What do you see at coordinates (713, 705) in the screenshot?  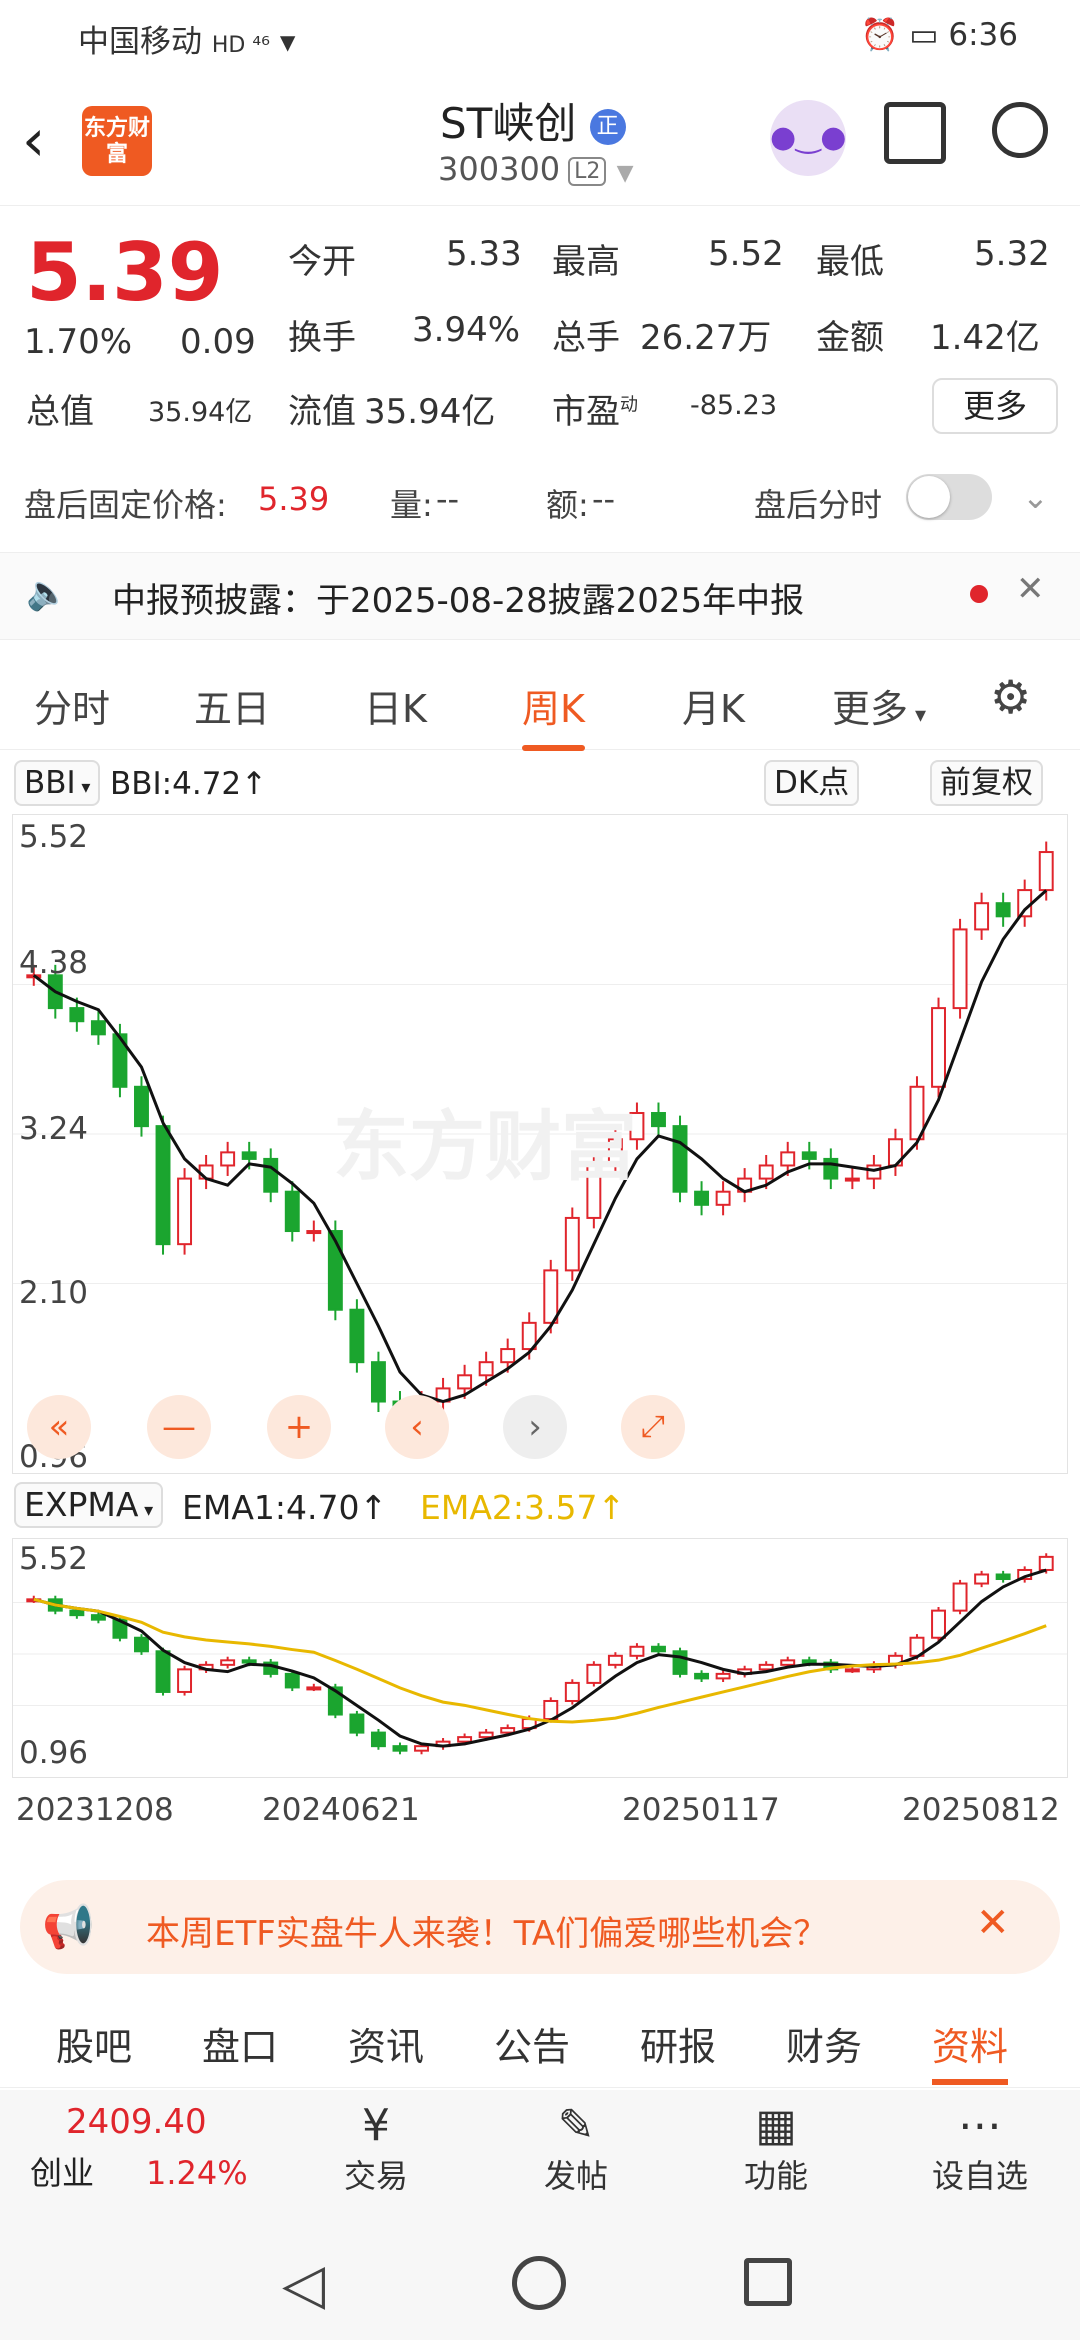 I see `tab-month-k: 月K` at bounding box center [713, 705].